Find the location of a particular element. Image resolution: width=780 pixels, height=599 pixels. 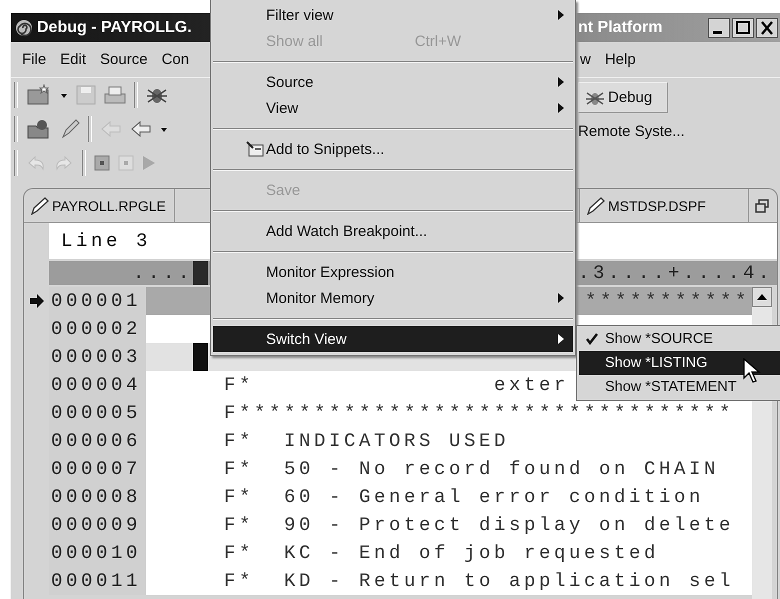

line-number: 000003 is located at coordinates (97, 357).